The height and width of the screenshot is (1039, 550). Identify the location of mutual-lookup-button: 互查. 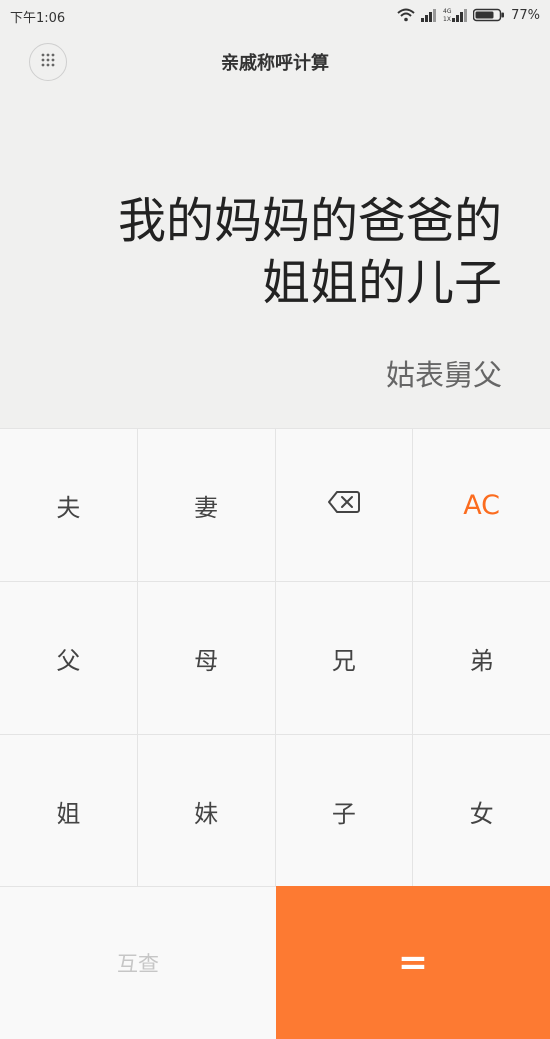
(138, 962).